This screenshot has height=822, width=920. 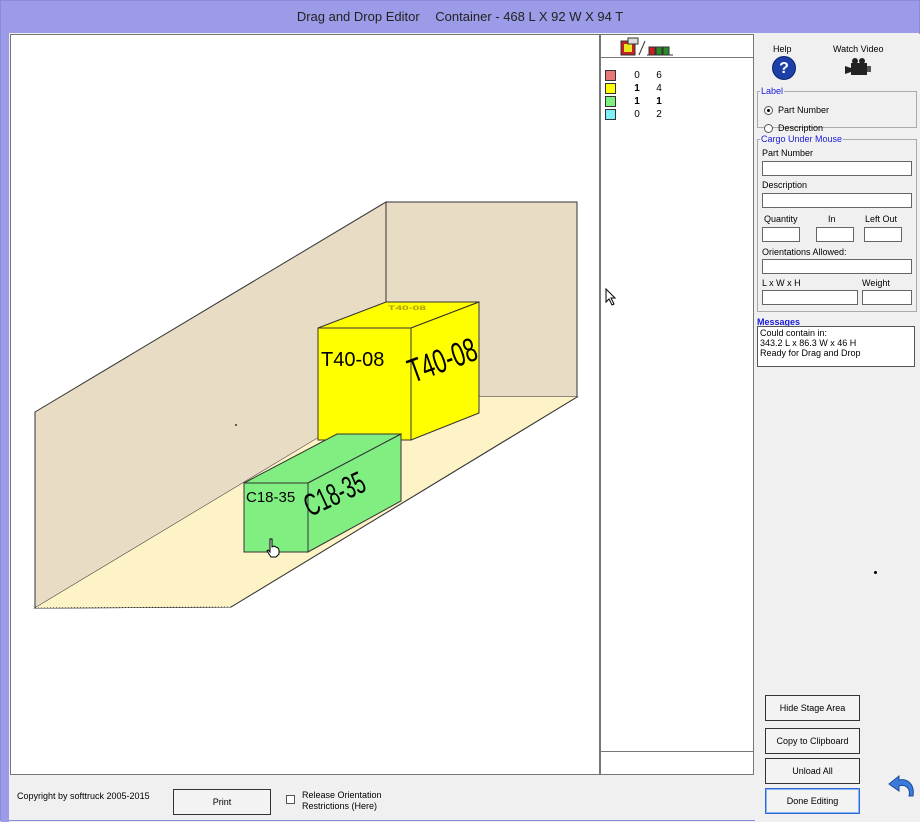 What do you see at coordinates (358, 16) in the screenshot?
I see `window-title: Drag and Drop Editor` at bounding box center [358, 16].